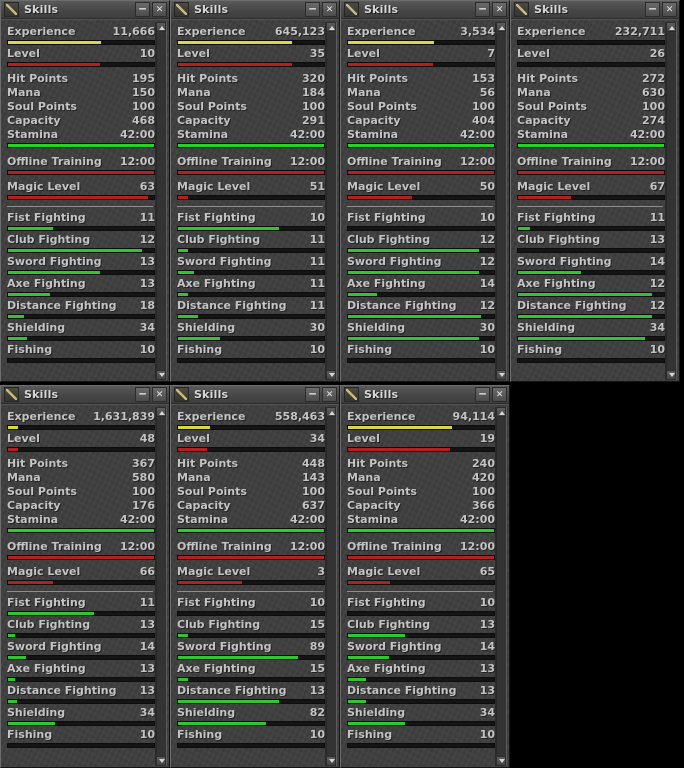 The height and width of the screenshot is (768, 684). What do you see at coordinates (200, 349) in the screenshot?
I see `skill-label: Fishing` at bounding box center [200, 349].